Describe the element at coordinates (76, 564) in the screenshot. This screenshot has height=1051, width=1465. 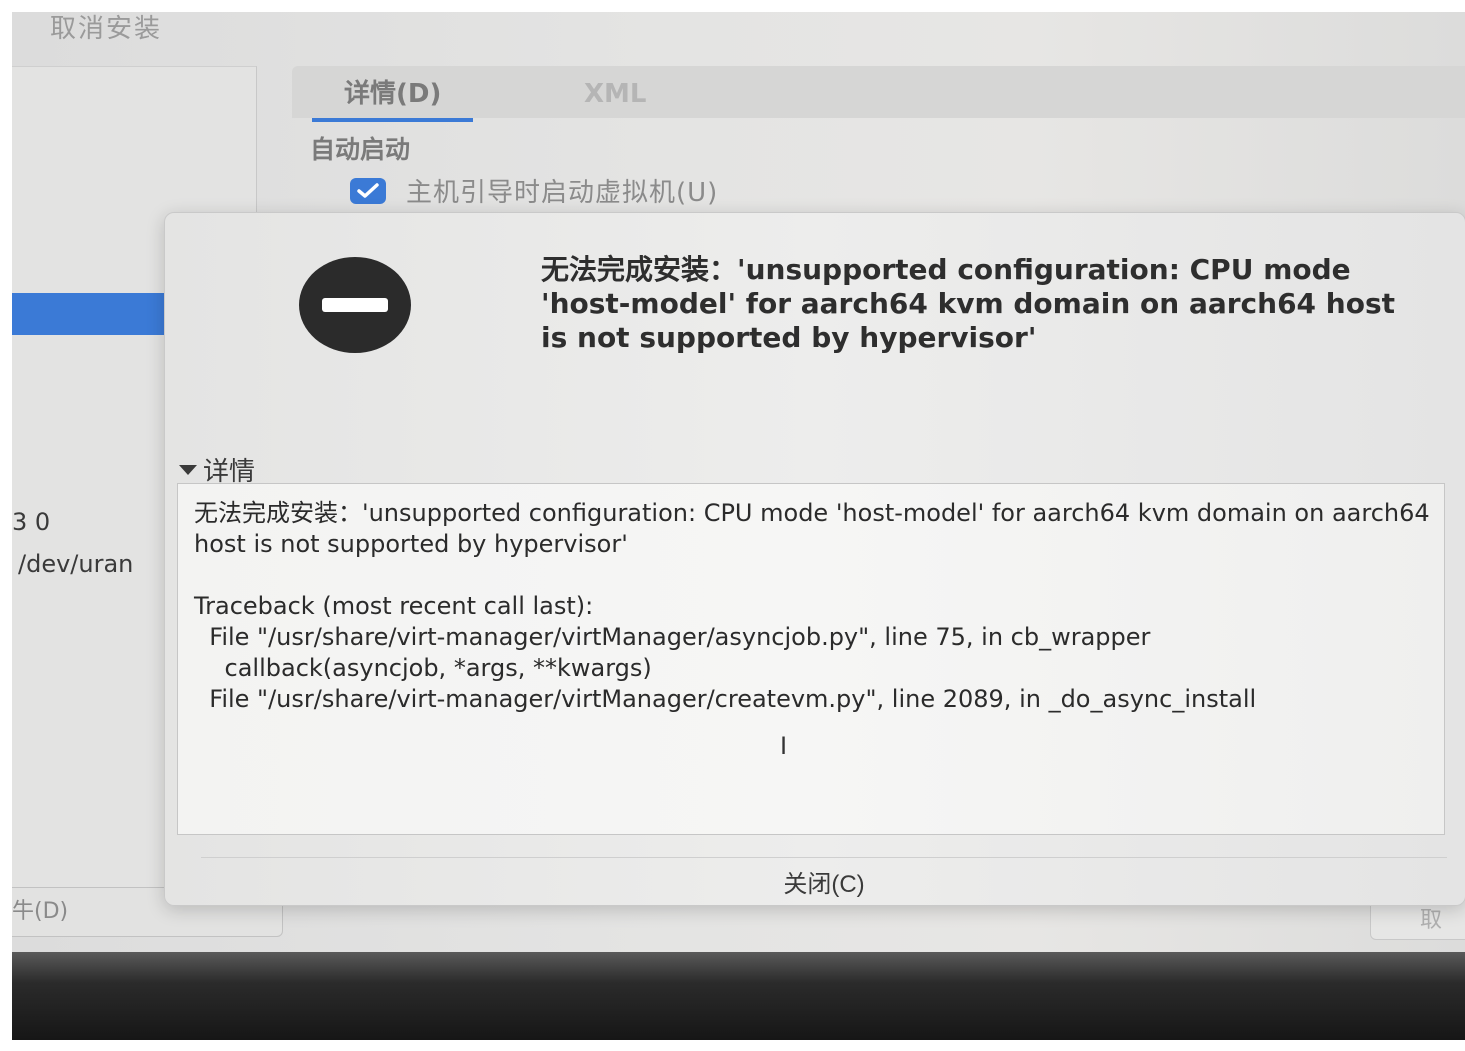
I see `left-path-fragment: /dev/uran` at that location.